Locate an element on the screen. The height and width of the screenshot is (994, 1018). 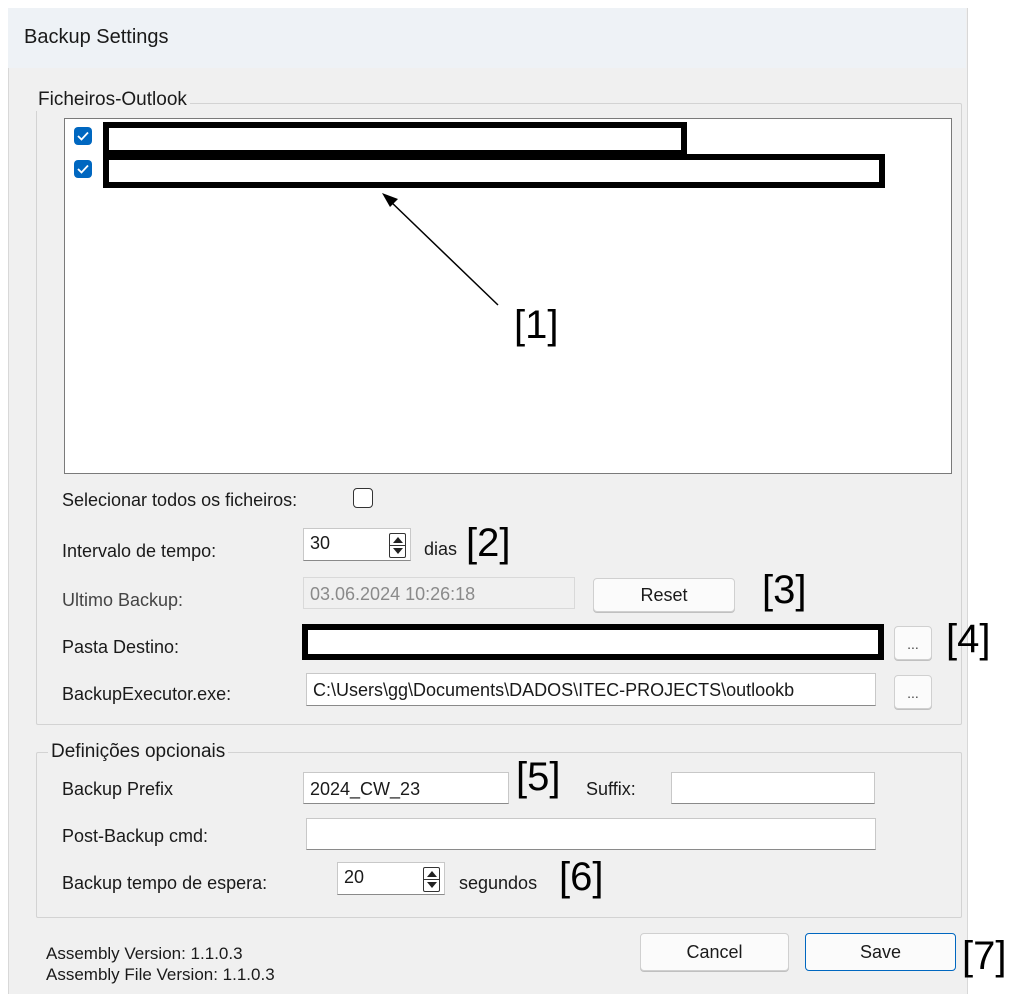
file-item-1-checkbox is located at coordinates (83, 136).